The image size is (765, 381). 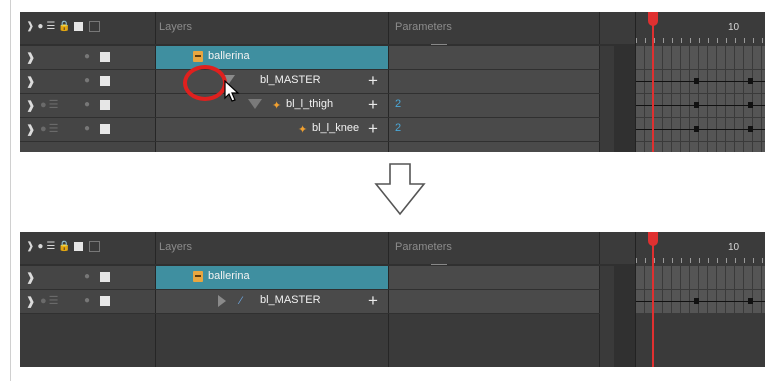 What do you see at coordinates (232, 91) in the screenshot?
I see `mouse-cursor-icon` at bounding box center [232, 91].